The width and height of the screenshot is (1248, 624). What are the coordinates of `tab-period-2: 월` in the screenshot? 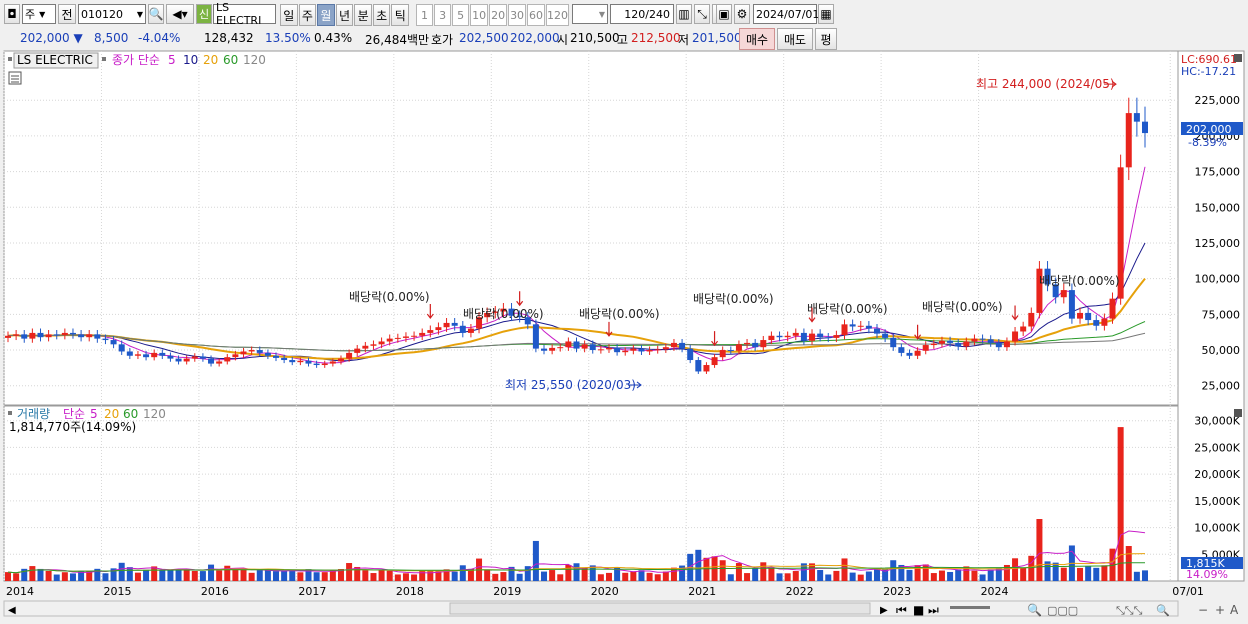 It's located at (326, 15).